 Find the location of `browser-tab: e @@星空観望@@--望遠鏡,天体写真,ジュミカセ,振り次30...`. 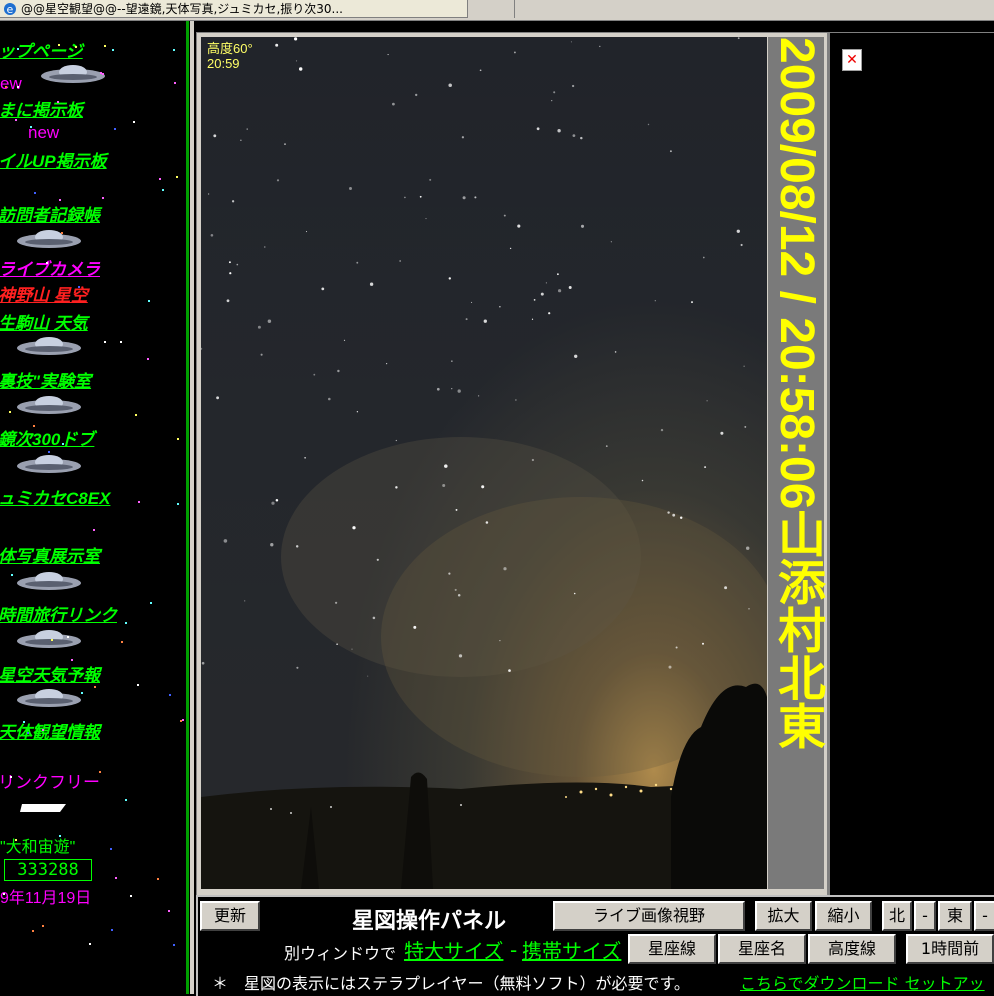

browser-tab: e @@星空観望@@--望遠鏡,天体写真,ジュミカセ,振り次30... is located at coordinates (234, 9).